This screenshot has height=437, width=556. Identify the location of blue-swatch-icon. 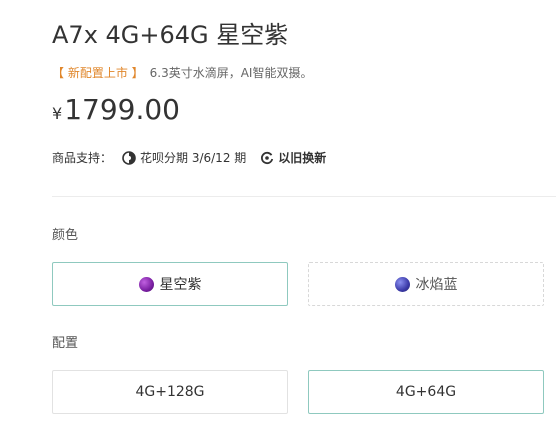
(402, 284).